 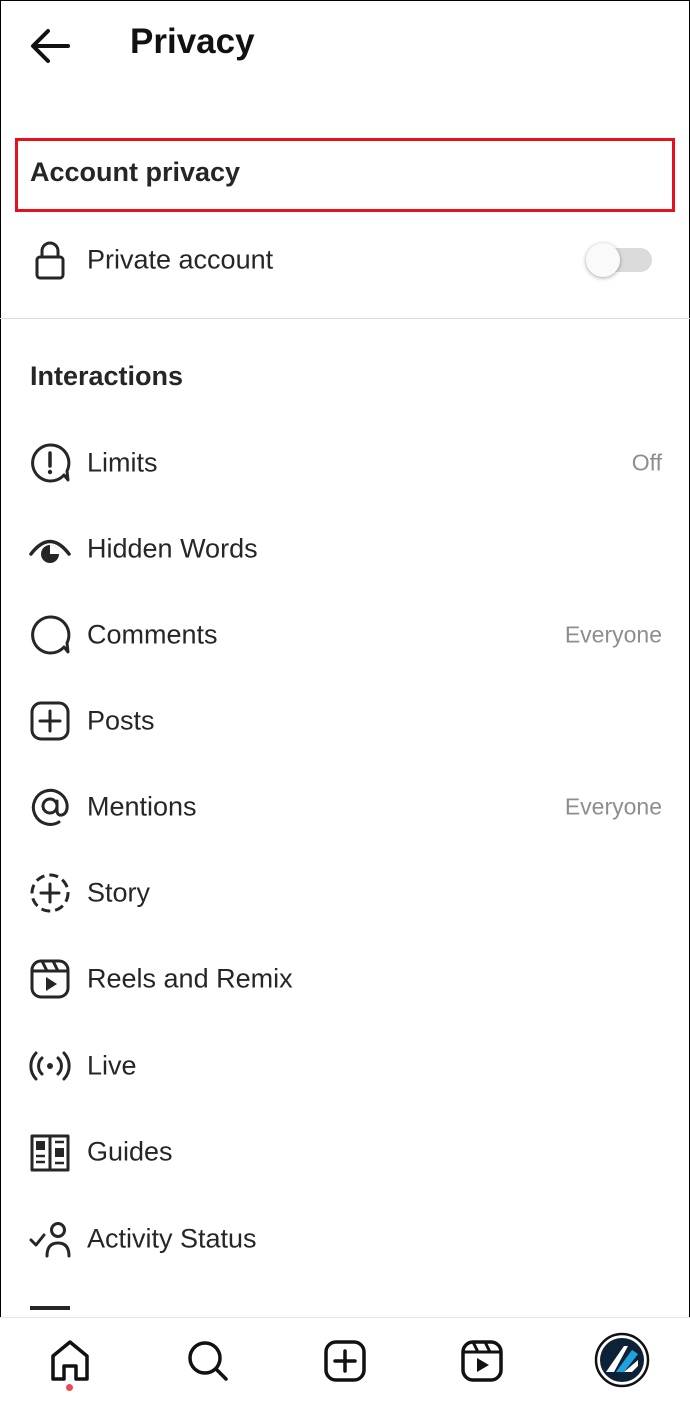 I want to click on activity-status-label: Activity Status, so click(x=172, y=1238).